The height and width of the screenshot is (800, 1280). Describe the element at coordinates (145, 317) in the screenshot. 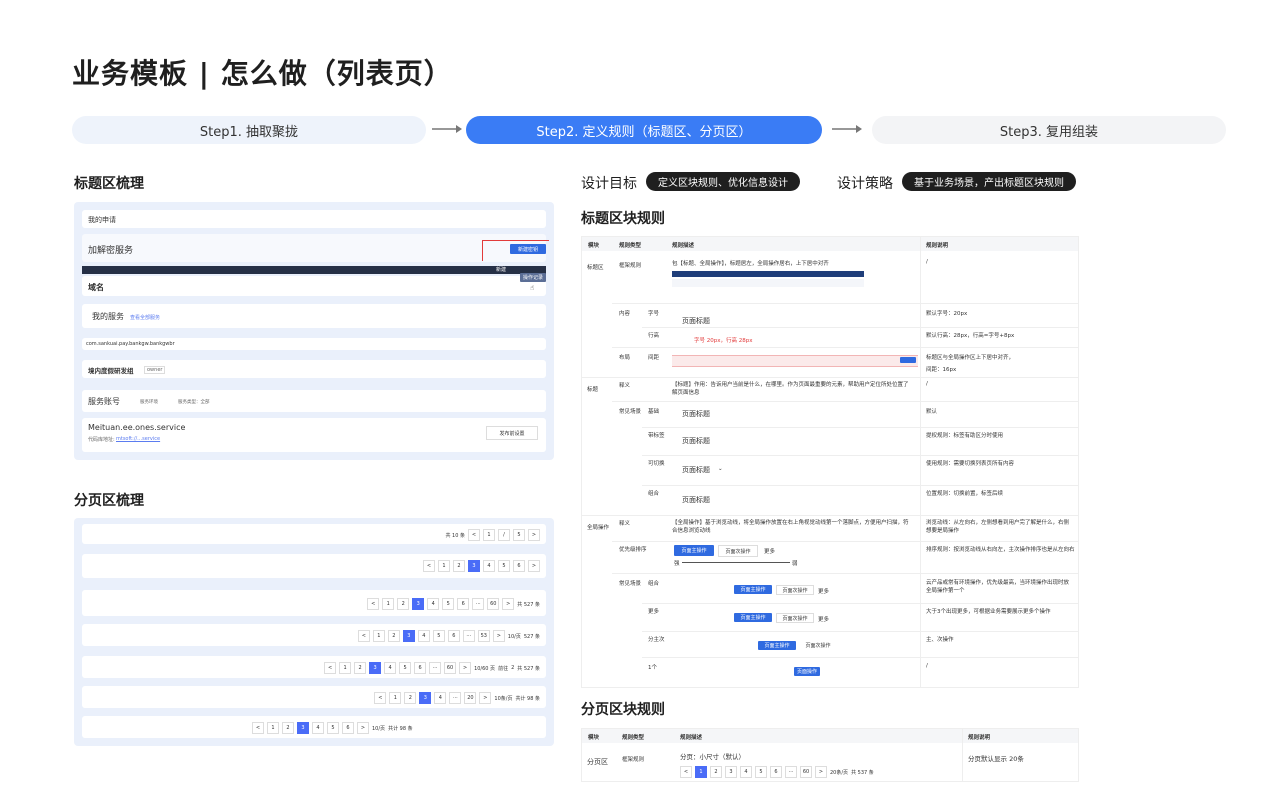

I see `sample-link: 查看全部服务` at that location.